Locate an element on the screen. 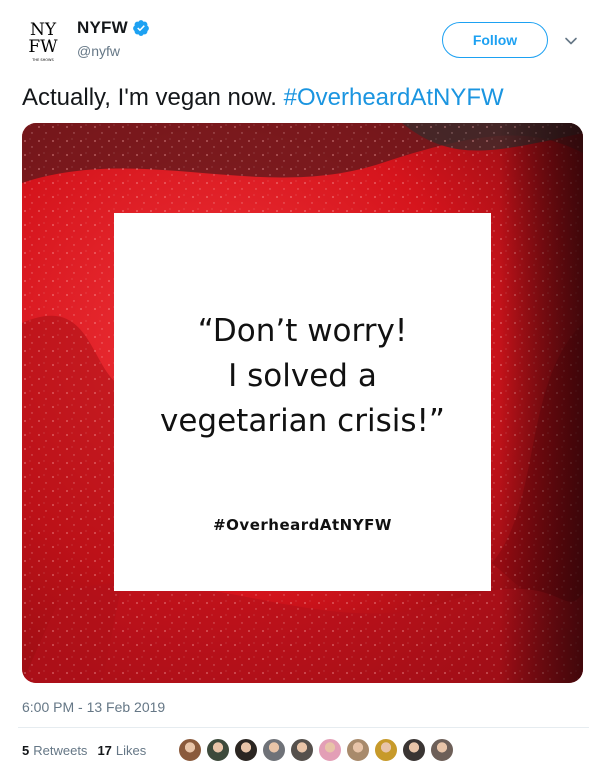 This screenshot has width=607, height=778. account-handle: @nyfw is located at coordinates (98, 51).